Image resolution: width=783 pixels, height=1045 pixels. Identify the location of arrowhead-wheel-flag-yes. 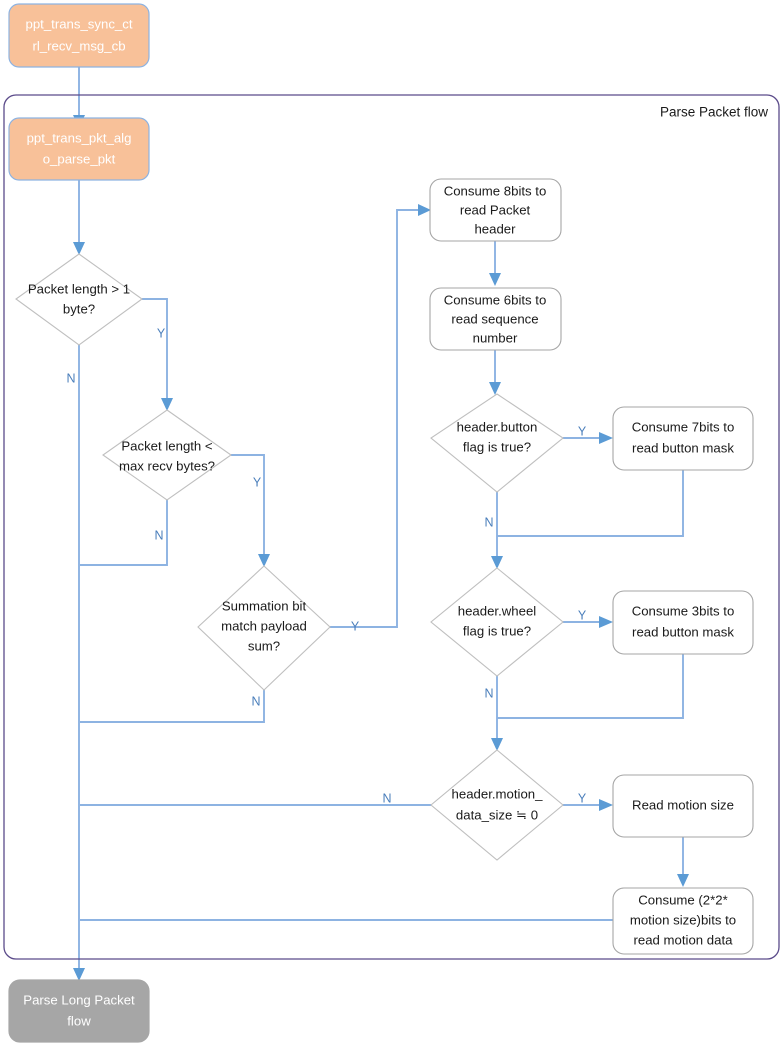
(606, 622).